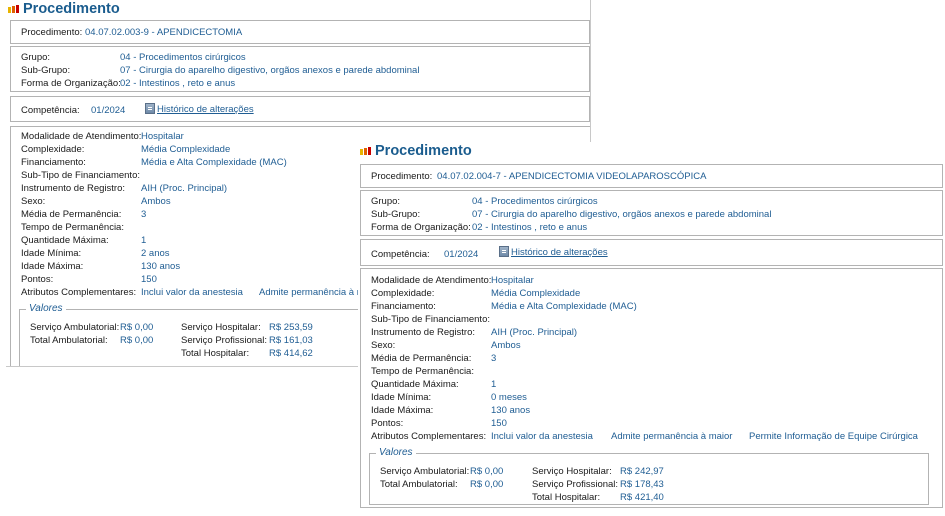 The height and width of the screenshot is (516, 945). I want to click on atributo-2: Admite permanência à maior, so click(672, 436).